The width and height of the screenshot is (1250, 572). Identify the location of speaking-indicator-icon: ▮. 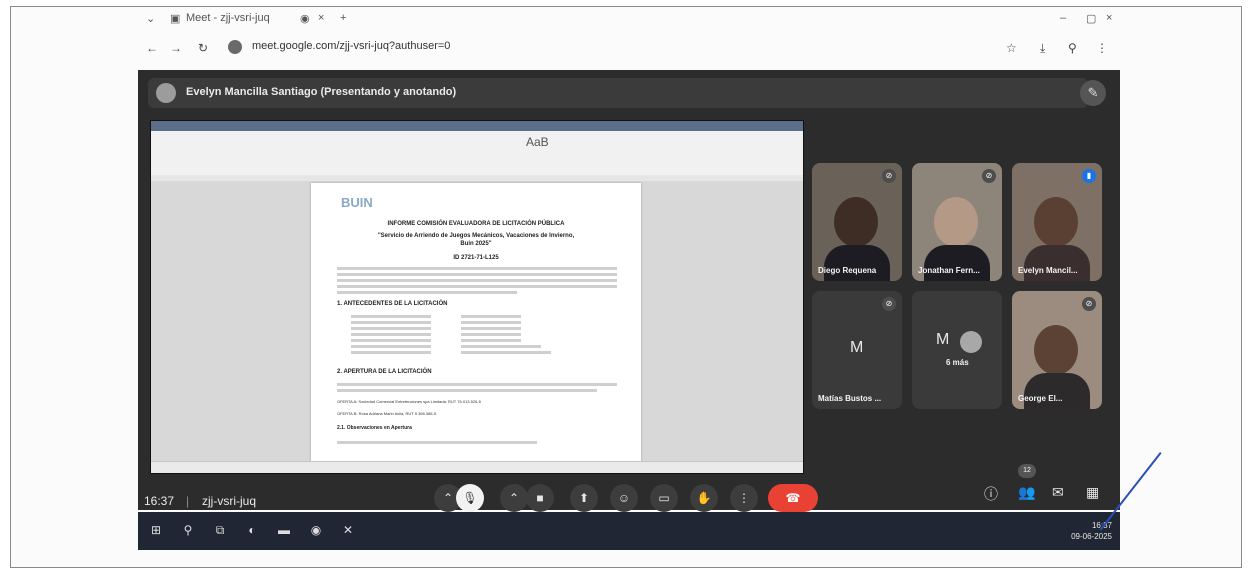
(1089, 176).